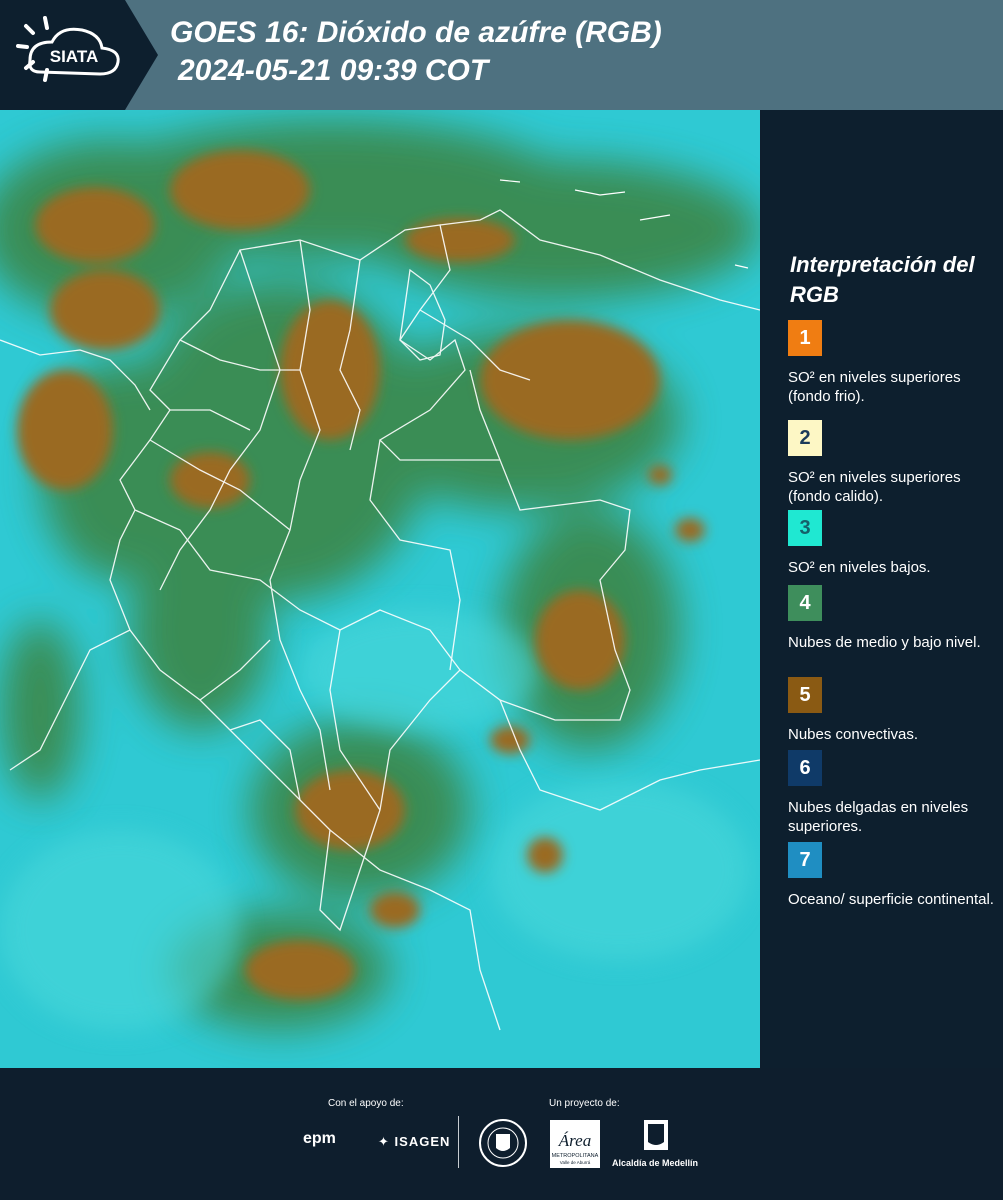 The image size is (1003, 1200). What do you see at coordinates (366, 1103) in the screenshot?
I see `support-label: Con el apoyo de:` at bounding box center [366, 1103].